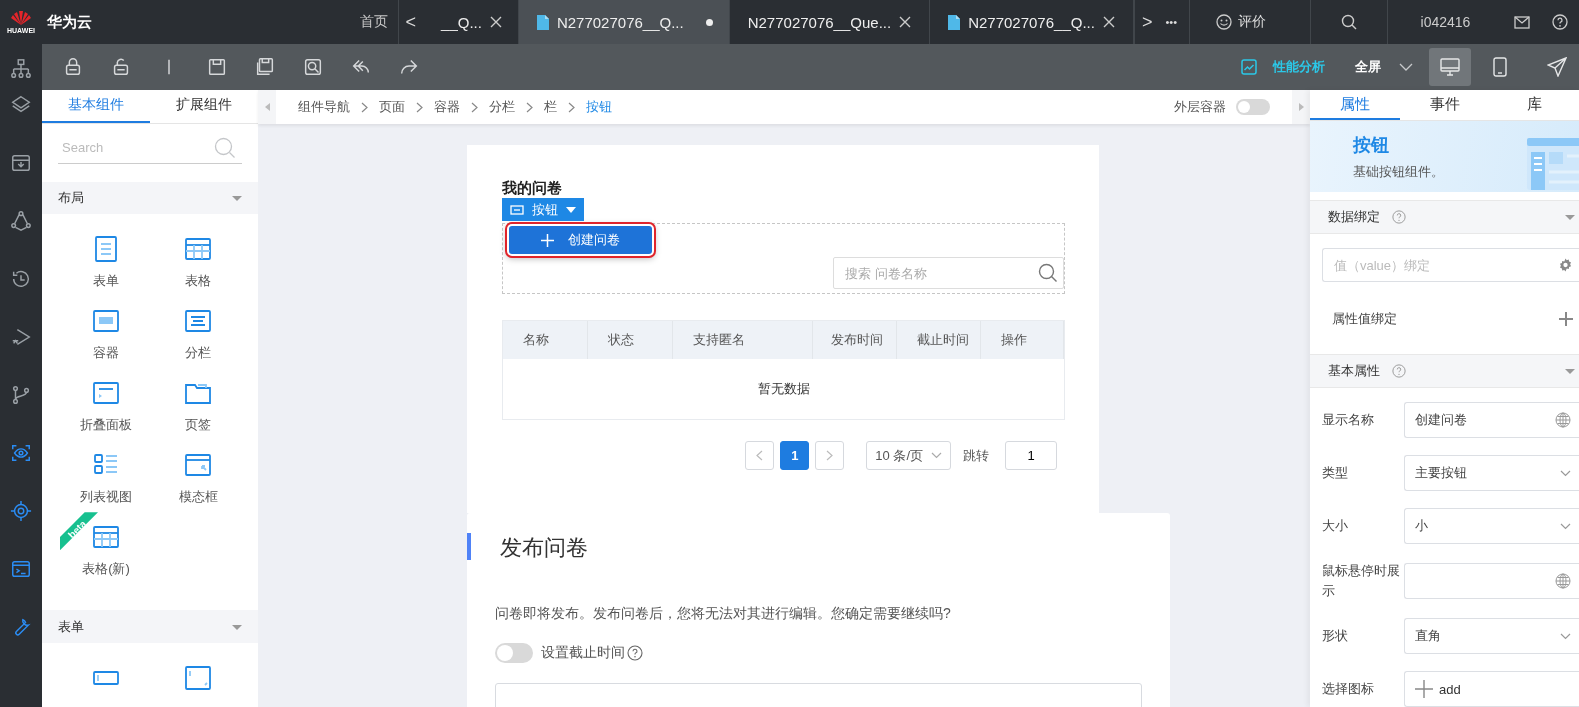  I want to click on fullscreen-dropdown: 全屏, so click(1384, 67).